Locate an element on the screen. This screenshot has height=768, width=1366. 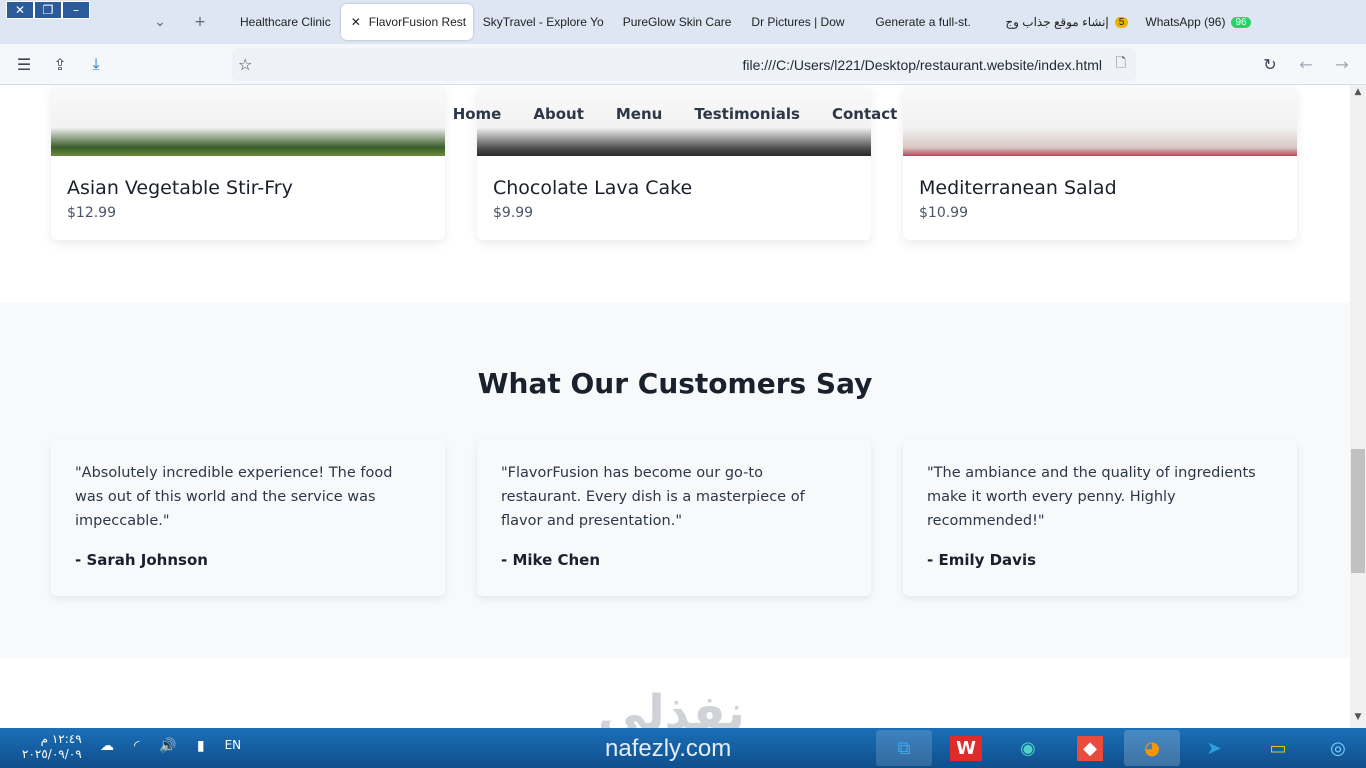
tab-label: WhatsApp (96) is located at coordinates (1185, 22).